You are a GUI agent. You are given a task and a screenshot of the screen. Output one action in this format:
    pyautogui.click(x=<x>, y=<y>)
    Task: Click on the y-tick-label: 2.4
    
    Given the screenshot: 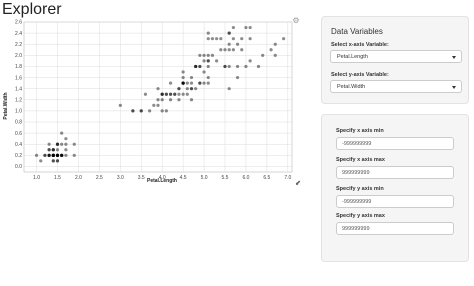 What is the action you would take?
    pyautogui.click(x=18, y=34)
    